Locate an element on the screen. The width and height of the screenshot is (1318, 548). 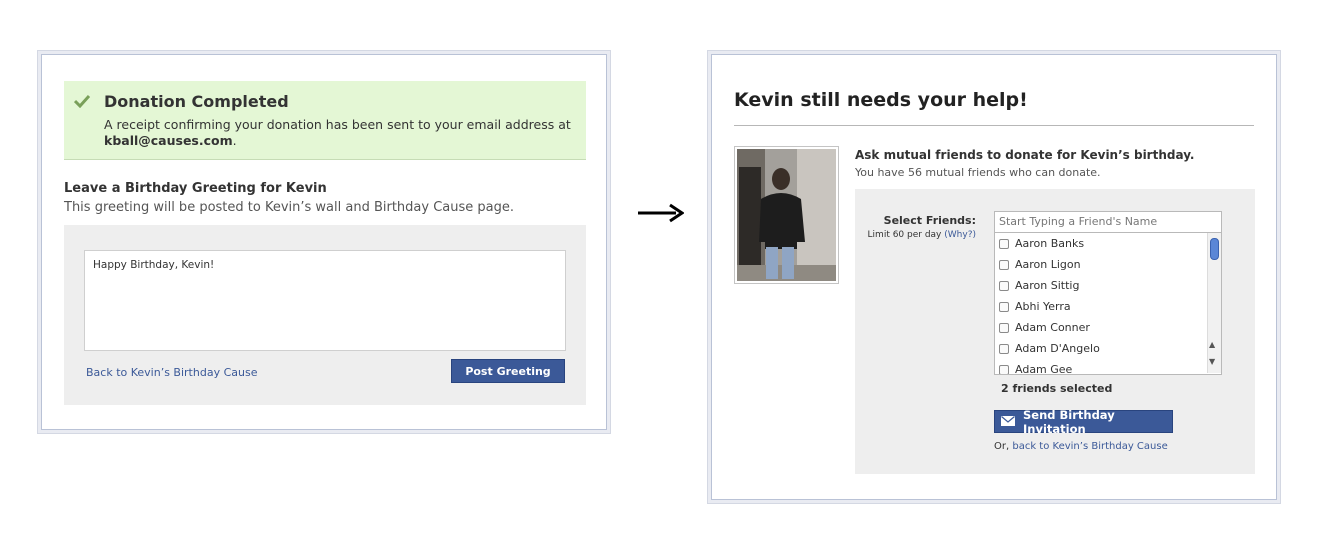
check-icon is located at coordinates (82, 102).